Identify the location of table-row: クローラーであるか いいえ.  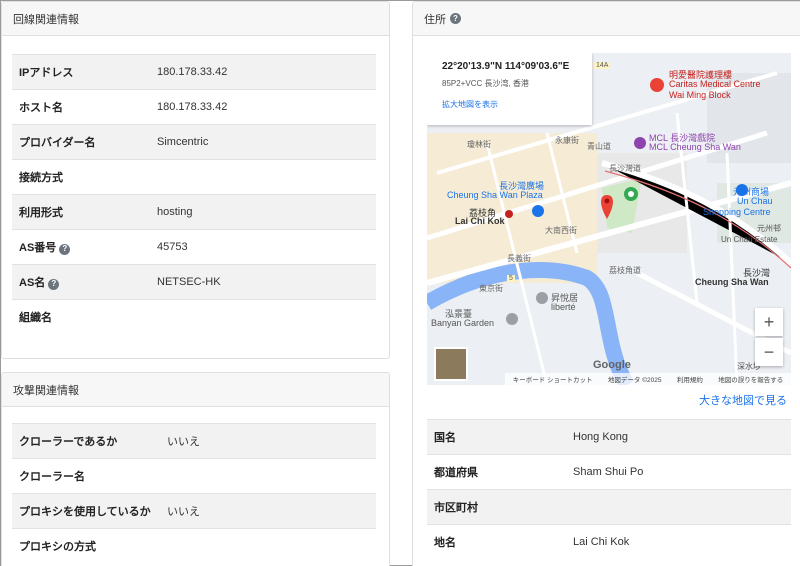
(194, 441).